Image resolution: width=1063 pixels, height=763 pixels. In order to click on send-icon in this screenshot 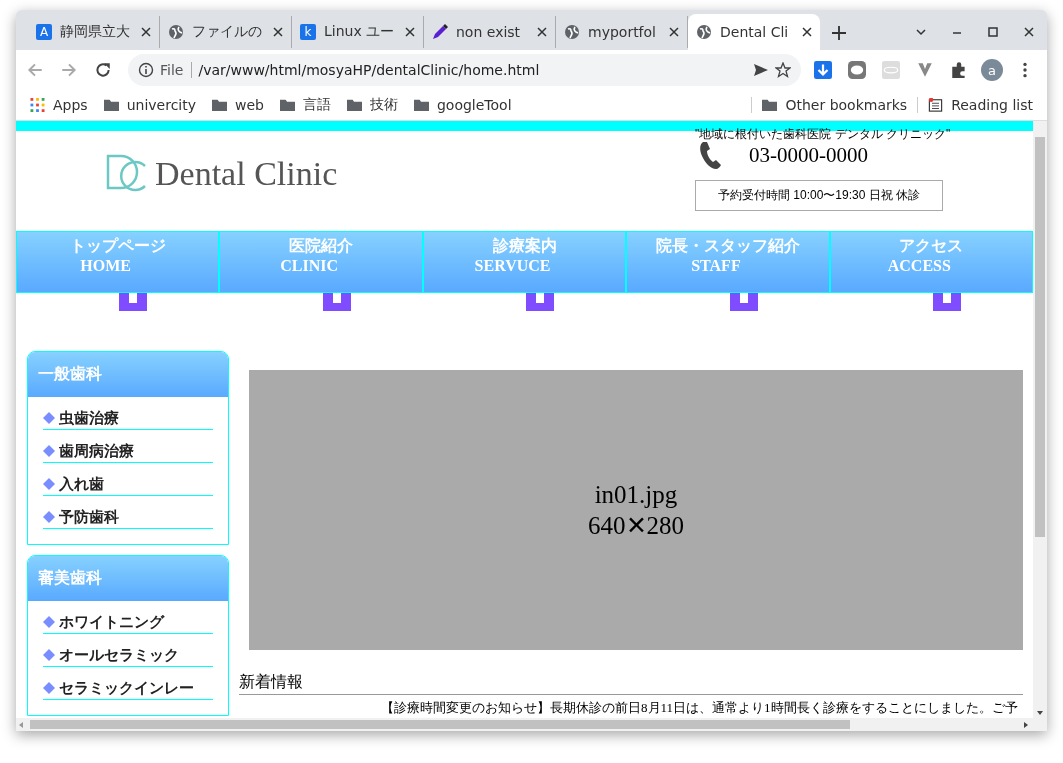, I will do `click(761, 70)`.